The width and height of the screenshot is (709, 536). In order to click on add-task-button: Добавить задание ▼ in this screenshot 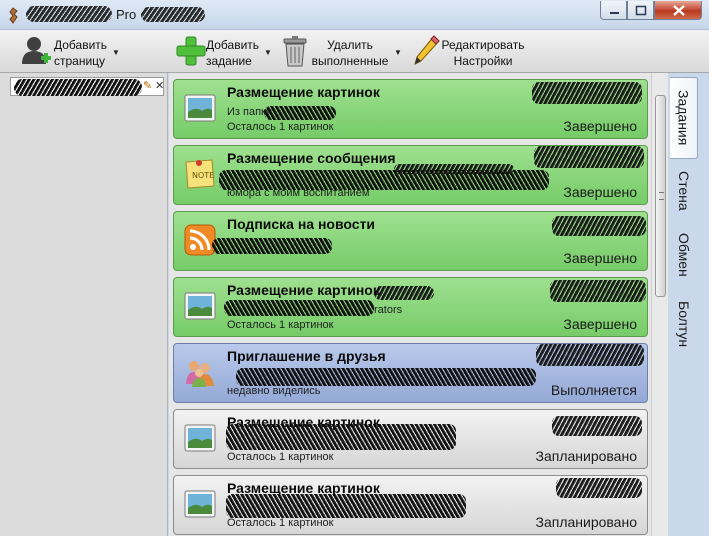, I will do `click(225, 51)`.